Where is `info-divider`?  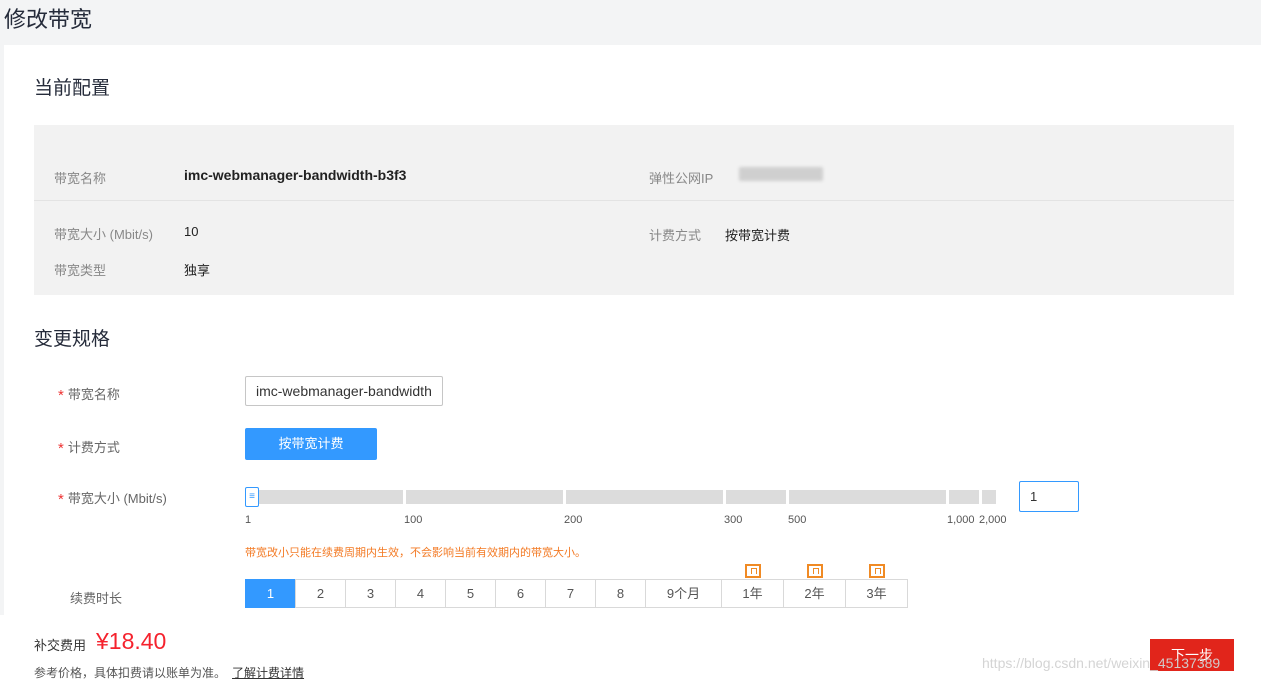
info-divider is located at coordinates (634, 200).